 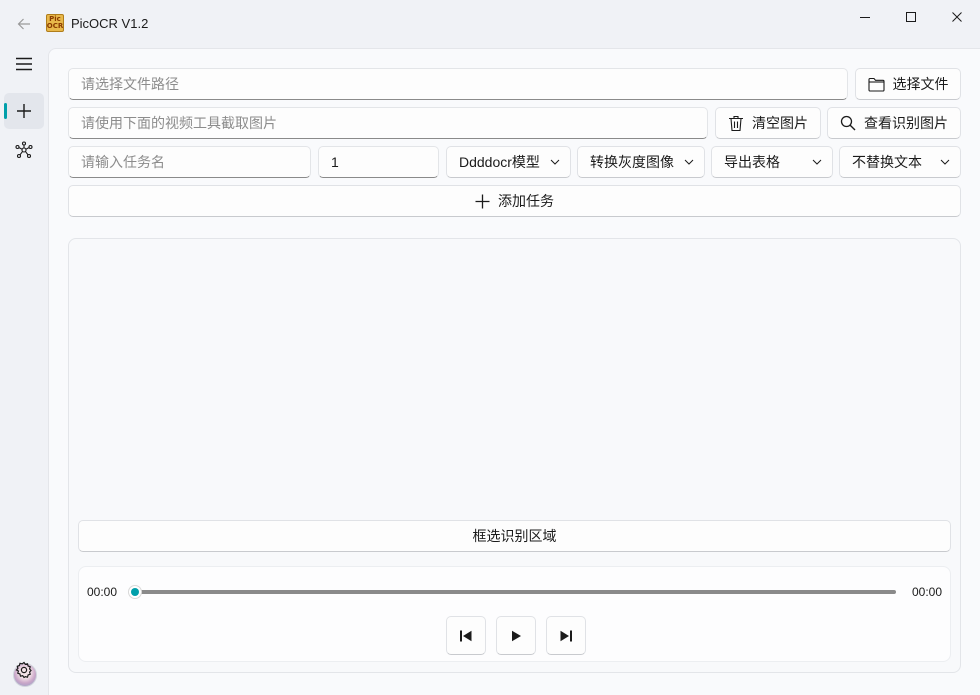 What do you see at coordinates (927, 592) in the screenshot?
I see `total-time: 00:00` at bounding box center [927, 592].